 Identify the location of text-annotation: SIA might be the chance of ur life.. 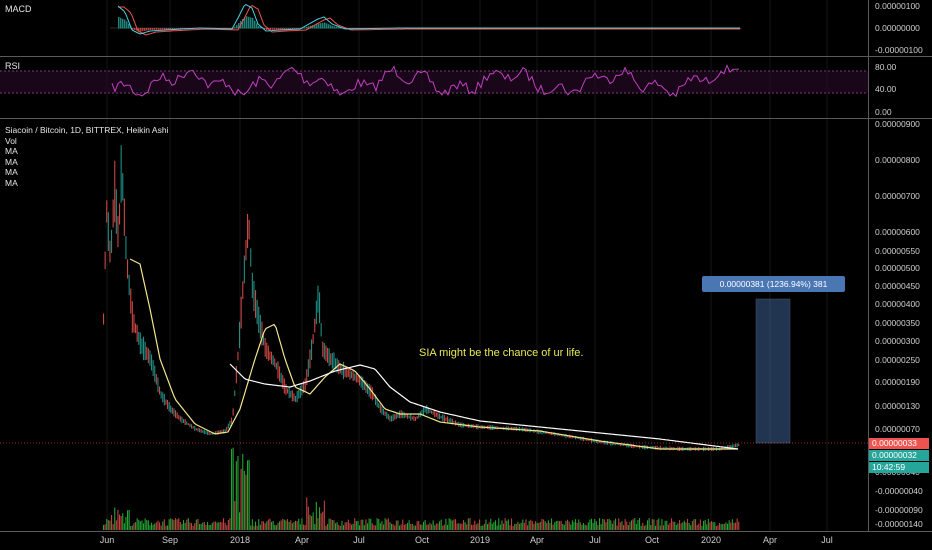
(501, 353).